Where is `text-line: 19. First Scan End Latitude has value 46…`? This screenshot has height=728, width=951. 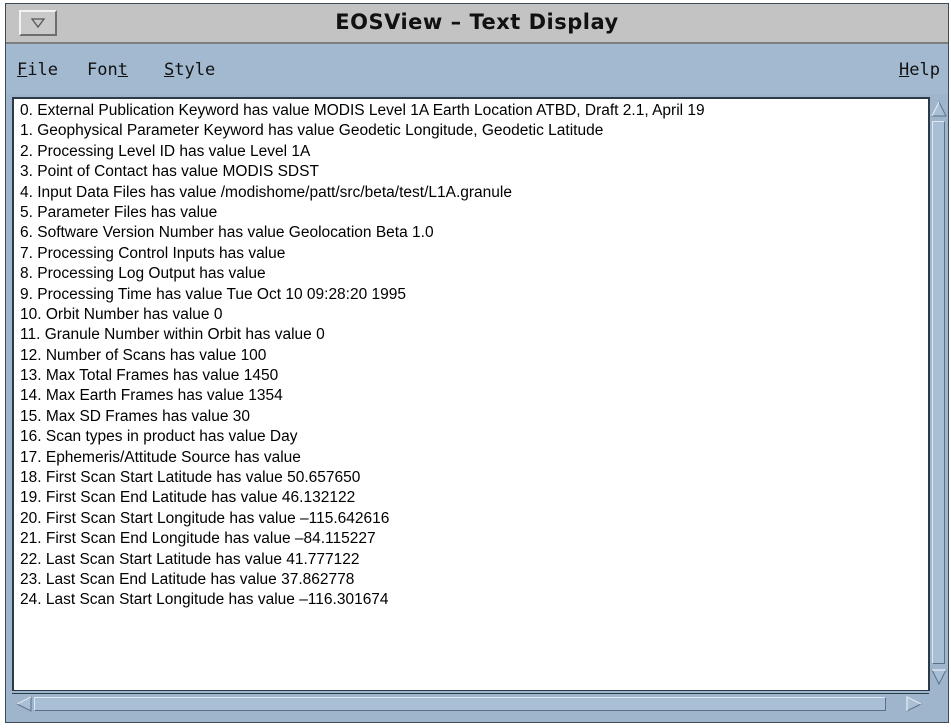
text-line: 19. First Scan End Latitude has value 46… is located at coordinates (188, 498).